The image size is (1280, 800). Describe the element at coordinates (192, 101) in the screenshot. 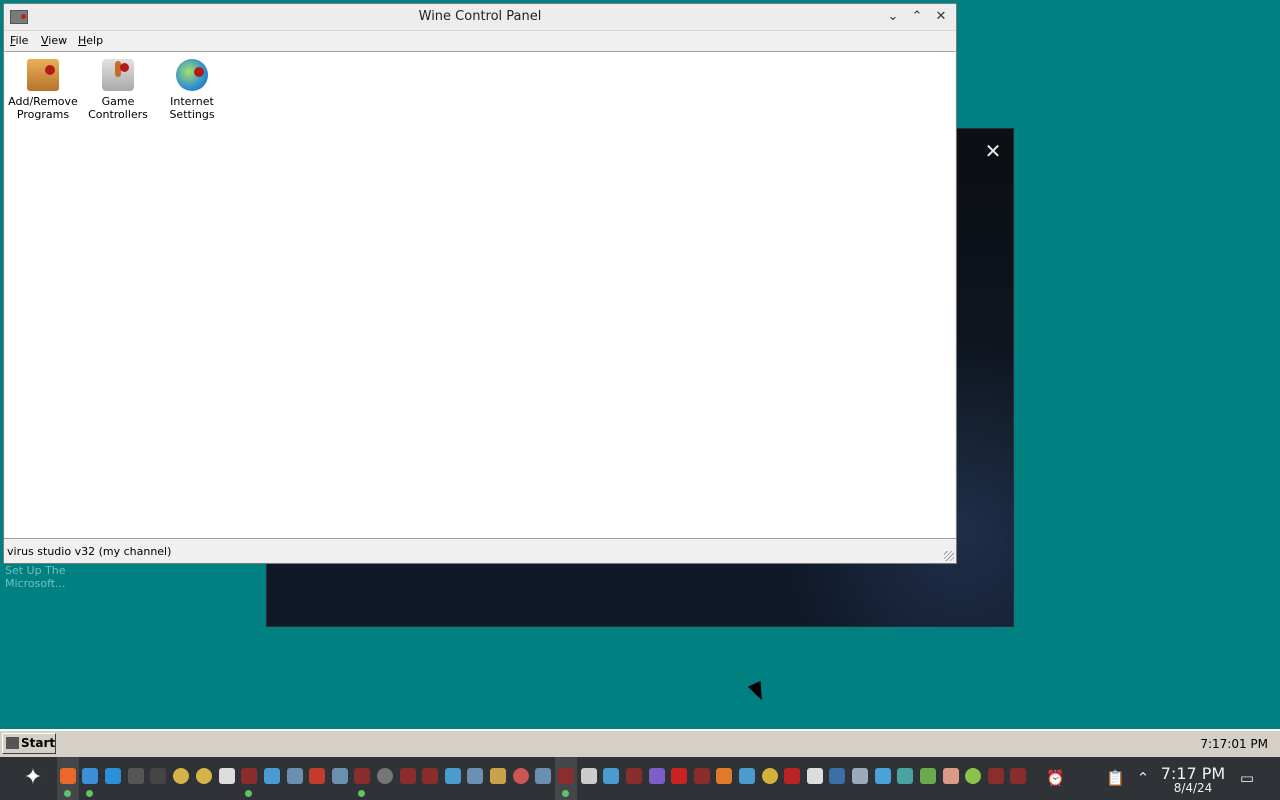

I see `applet-label-line1: Internet` at that location.